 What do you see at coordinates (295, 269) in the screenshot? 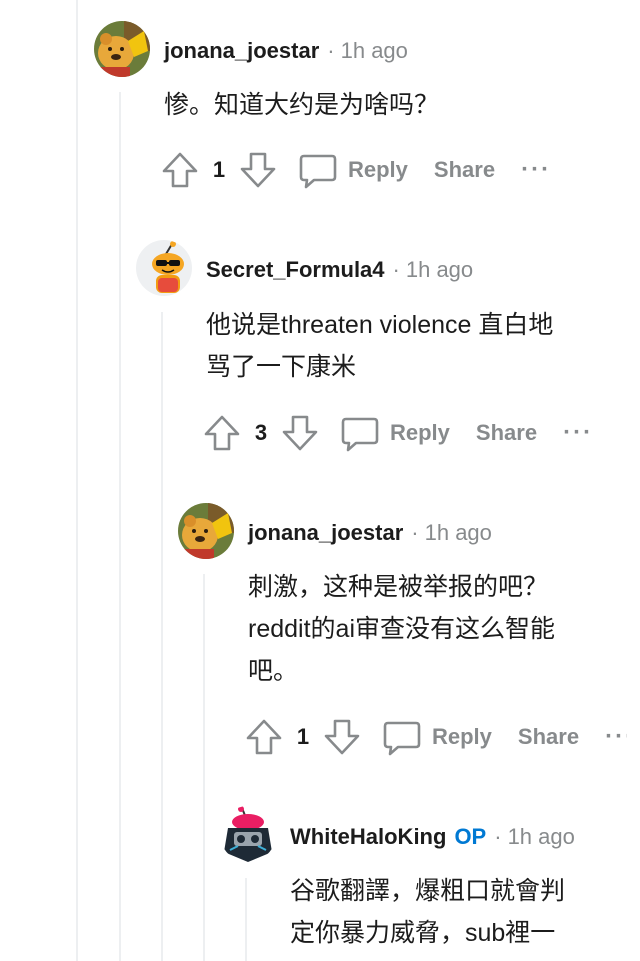
I see `username: Secret_Formula4` at bounding box center [295, 269].